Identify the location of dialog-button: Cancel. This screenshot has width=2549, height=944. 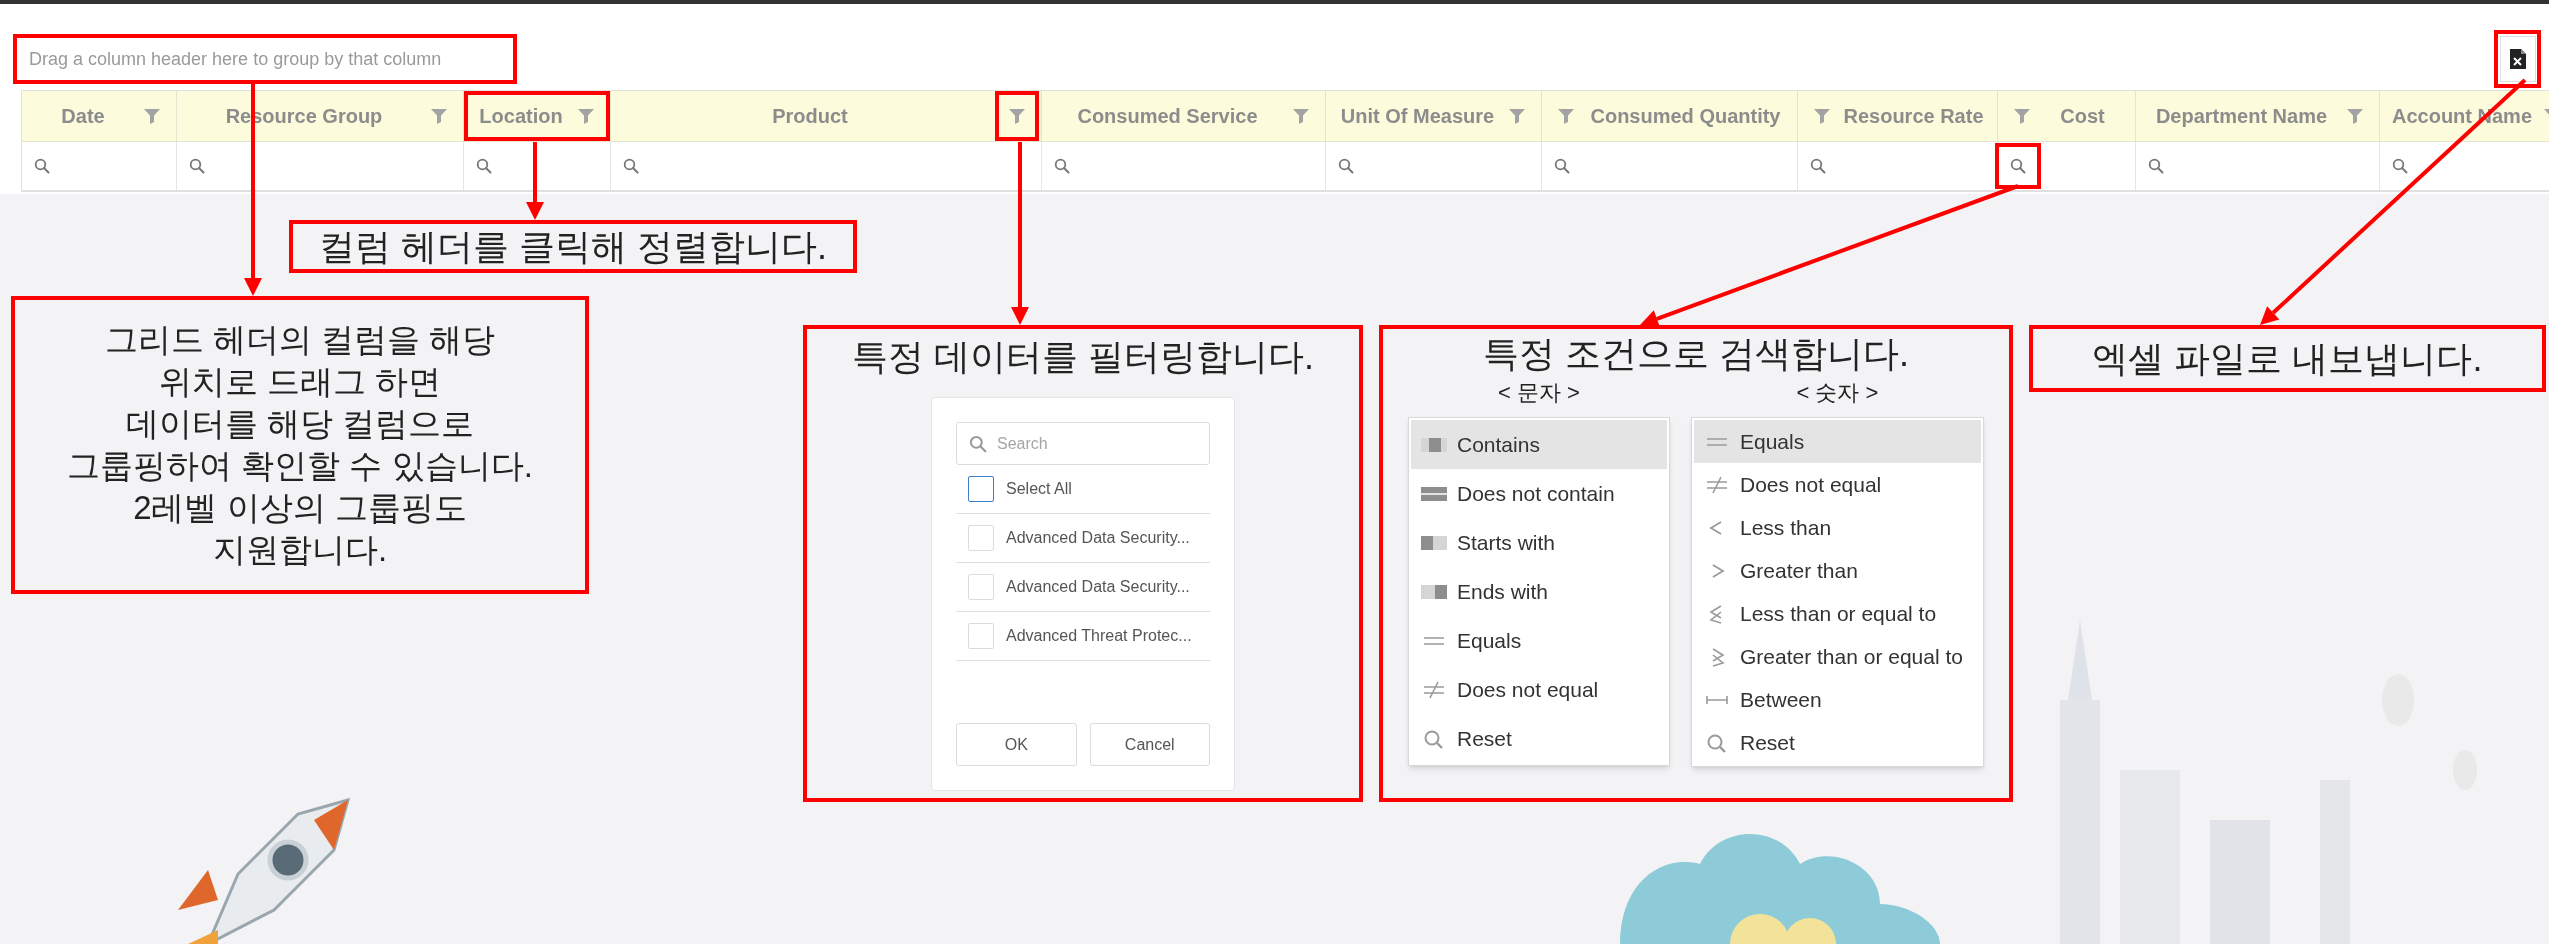
(1149, 744).